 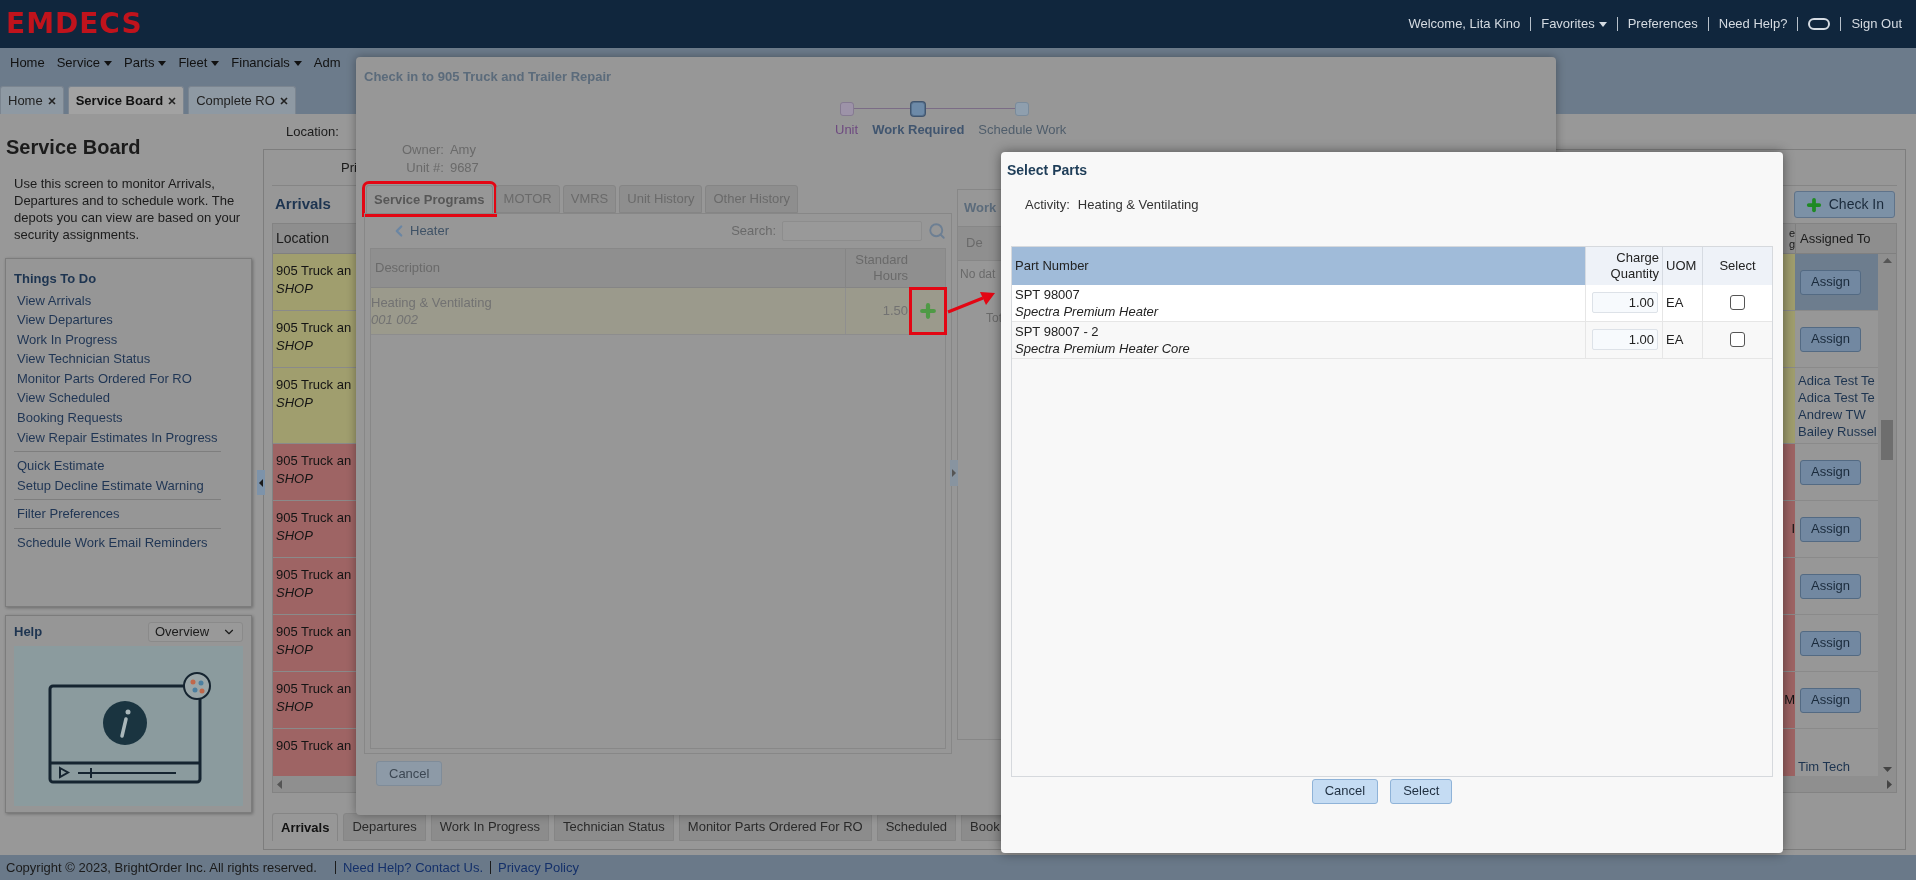 What do you see at coordinates (488, 77) in the screenshot?
I see `dialog-title: Check in to 905 Truck and Trailer Repair` at bounding box center [488, 77].